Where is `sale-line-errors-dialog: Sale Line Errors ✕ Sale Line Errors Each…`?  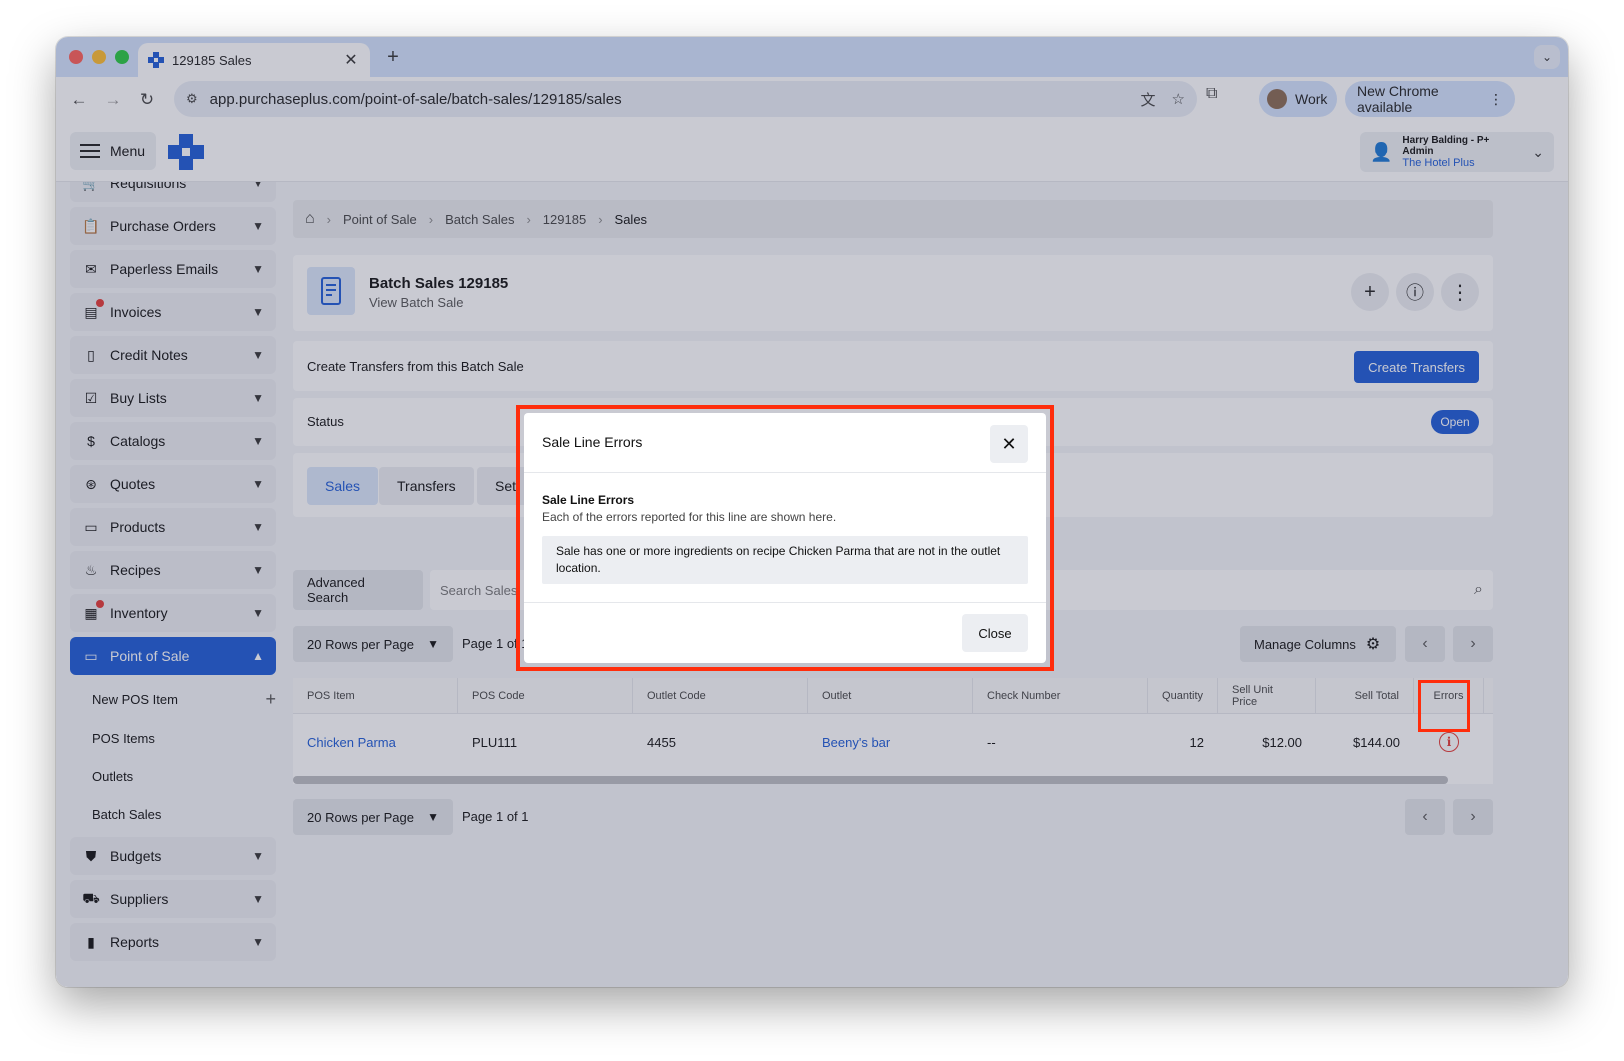
sale-line-errors-dialog: Sale Line Errors ✕ Sale Line Errors Each… is located at coordinates (785, 538).